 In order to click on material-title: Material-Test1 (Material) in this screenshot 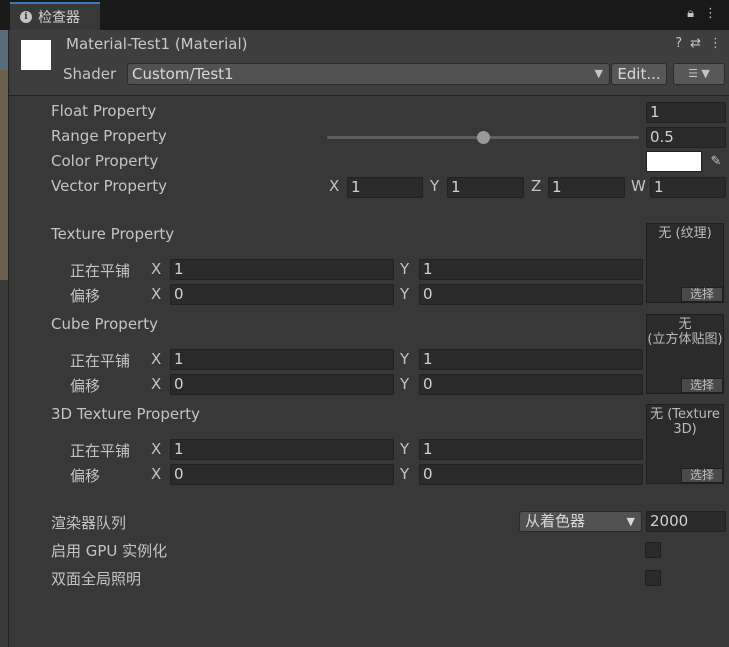, I will do `click(157, 44)`.